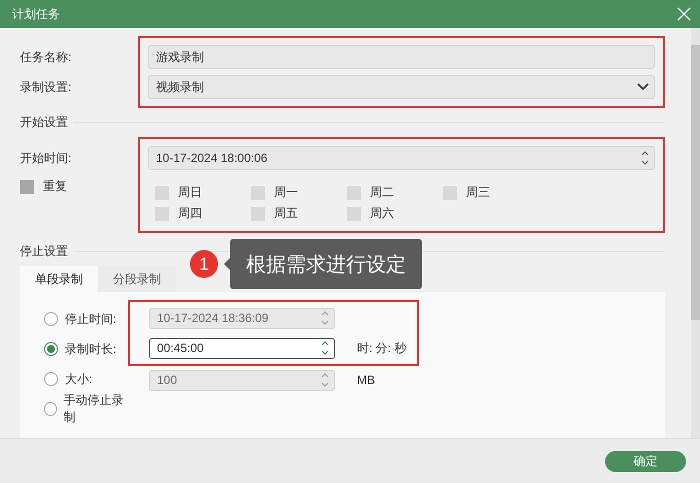  Describe the element at coordinates (299, 213) in the screenshot. I see `weekday-checkbox: 周五` at that location.